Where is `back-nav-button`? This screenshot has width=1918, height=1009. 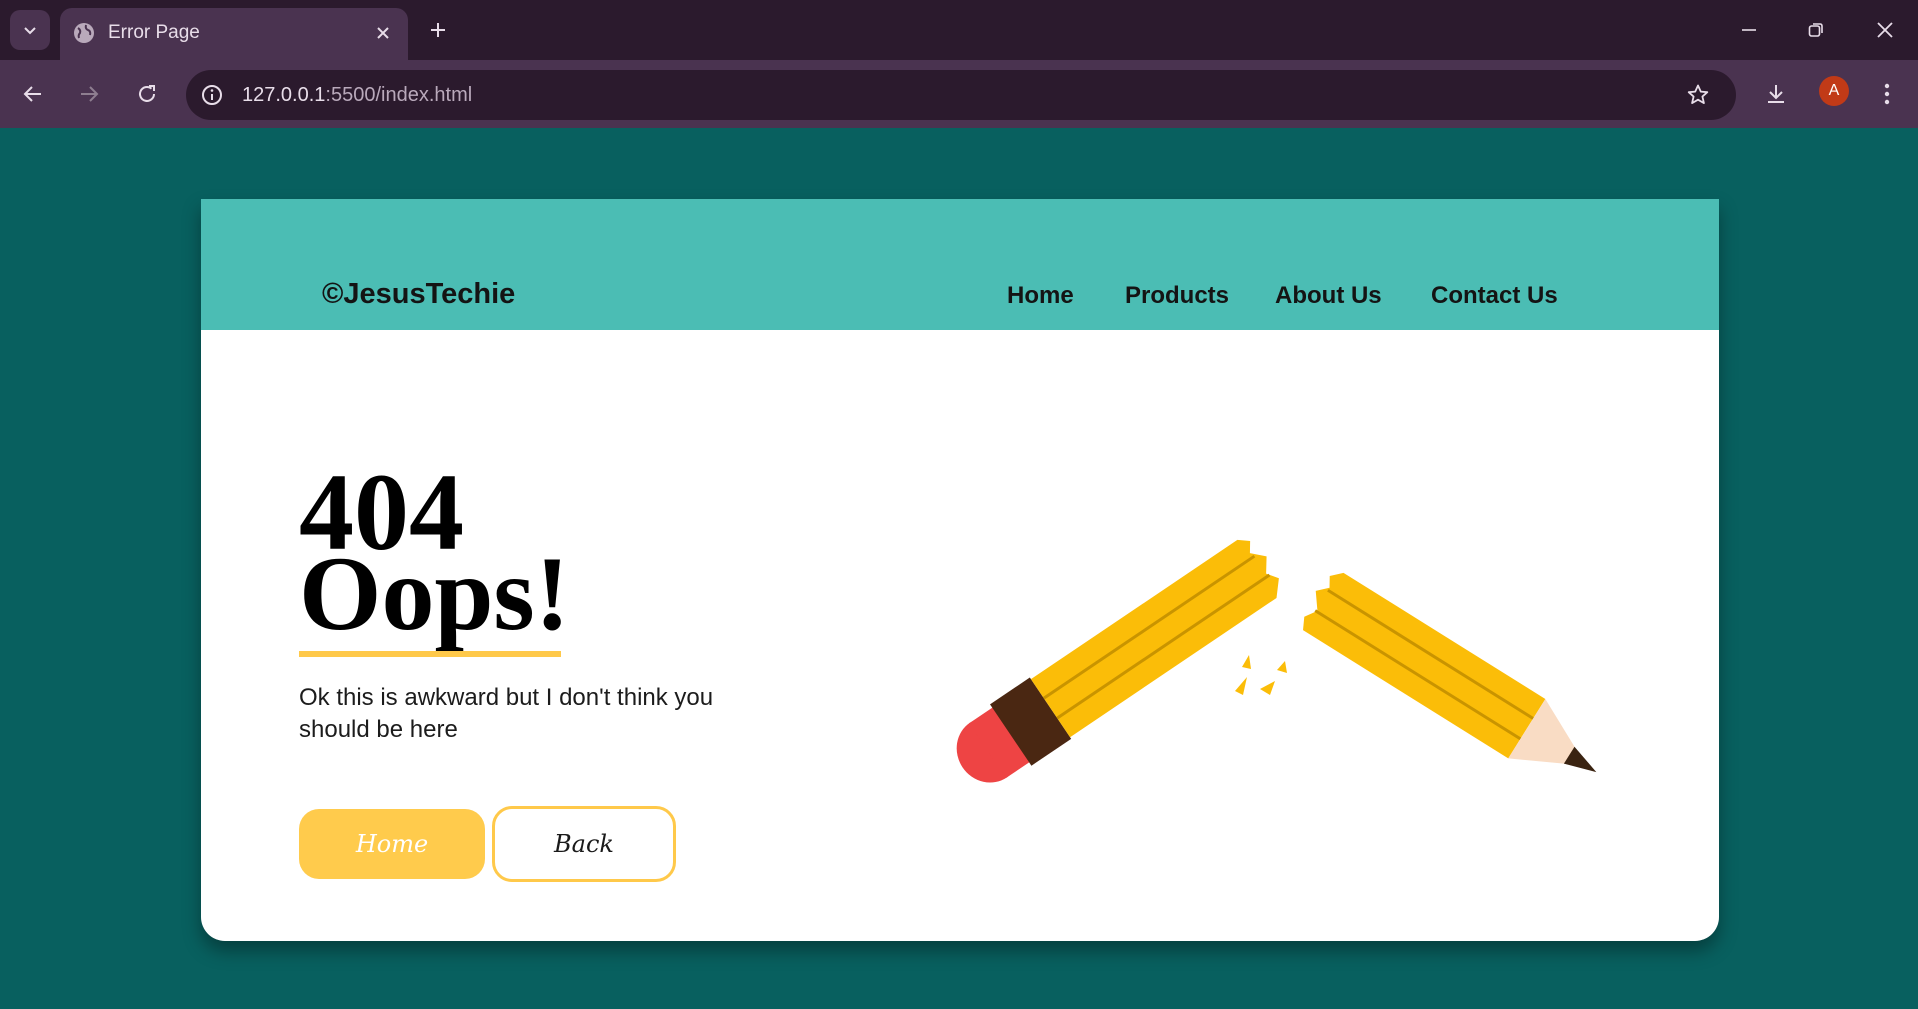
back-nav-button is located at coordinates (33, 94).